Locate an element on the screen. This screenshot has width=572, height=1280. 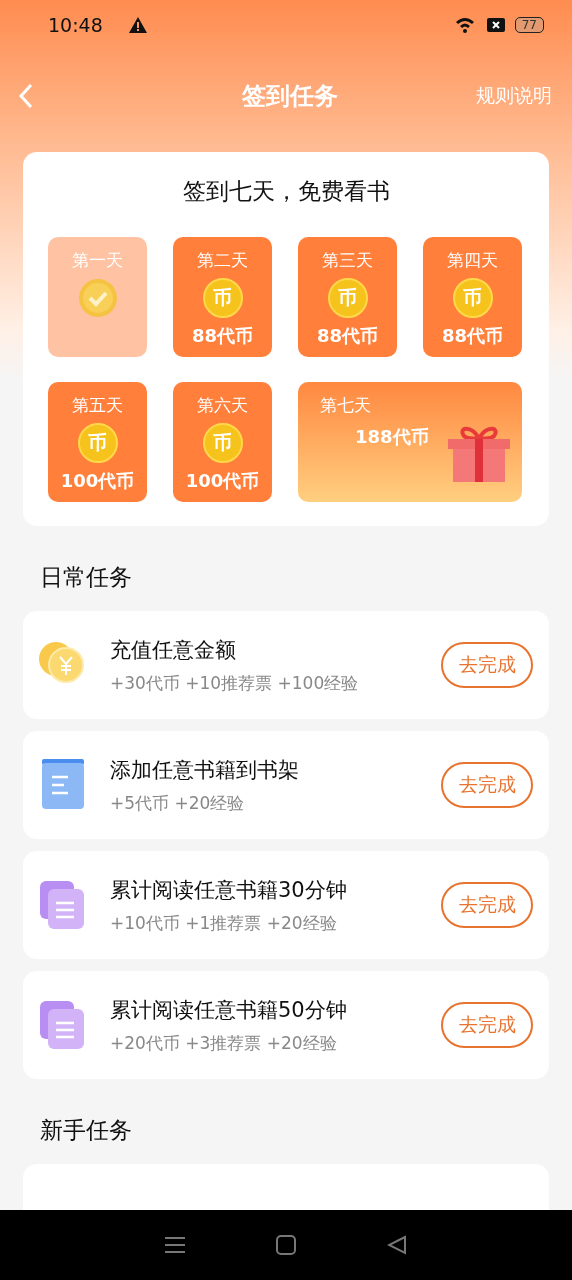
day-tile: 第三天 币 88代币 is located at coordinates (347, 297).